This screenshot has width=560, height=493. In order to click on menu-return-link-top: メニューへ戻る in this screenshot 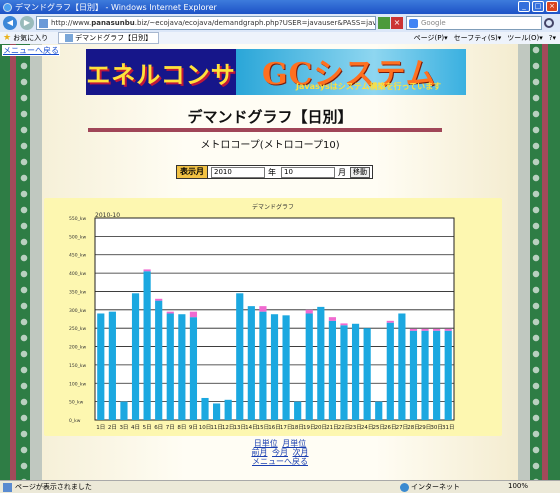, I will do `click(31, 50)`.